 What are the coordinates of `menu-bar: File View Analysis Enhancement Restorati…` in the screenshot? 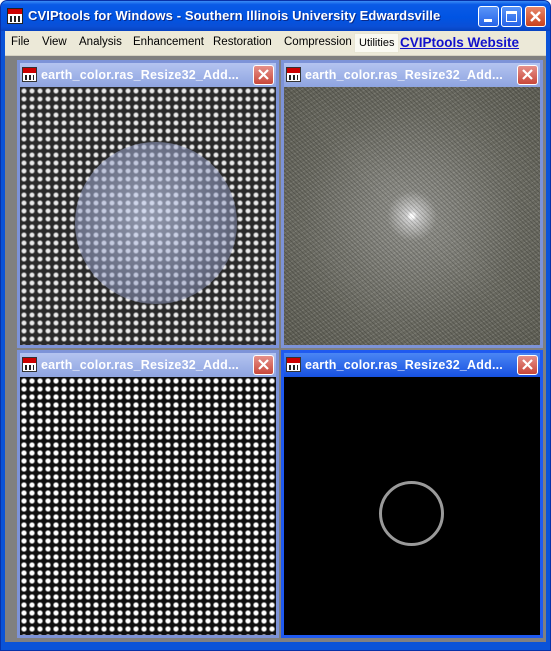 It's located at (275, 43).